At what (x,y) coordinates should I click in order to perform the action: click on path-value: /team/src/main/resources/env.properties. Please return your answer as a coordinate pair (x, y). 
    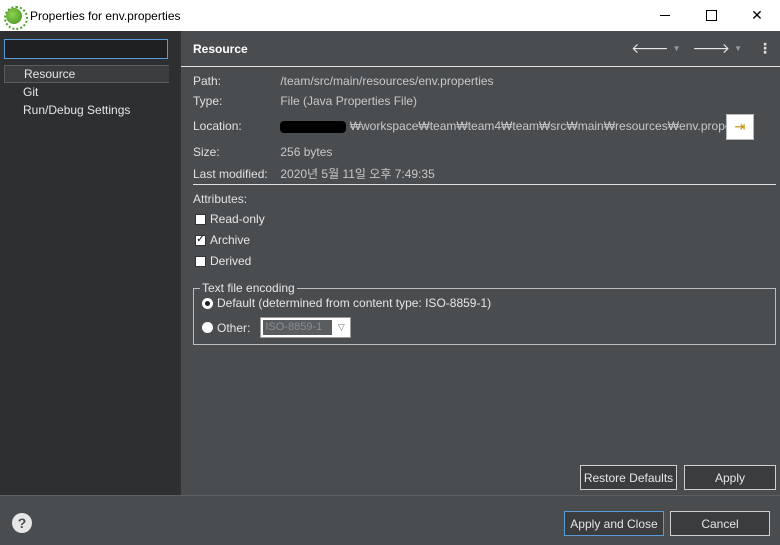
    Looking at the image, I should click on (387, 81).